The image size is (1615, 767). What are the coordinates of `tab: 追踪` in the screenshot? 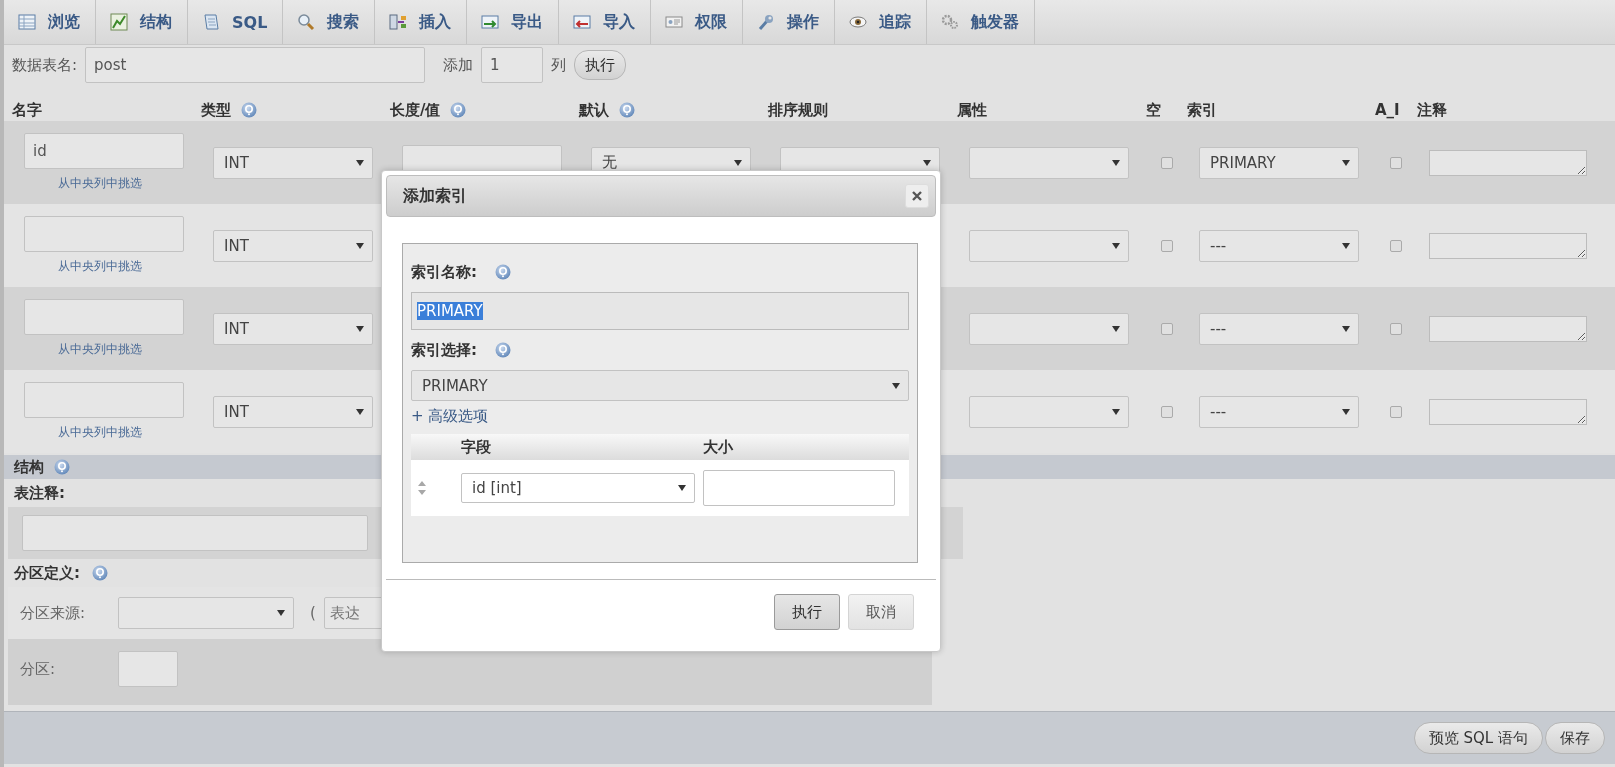 It's located at (881, 22).